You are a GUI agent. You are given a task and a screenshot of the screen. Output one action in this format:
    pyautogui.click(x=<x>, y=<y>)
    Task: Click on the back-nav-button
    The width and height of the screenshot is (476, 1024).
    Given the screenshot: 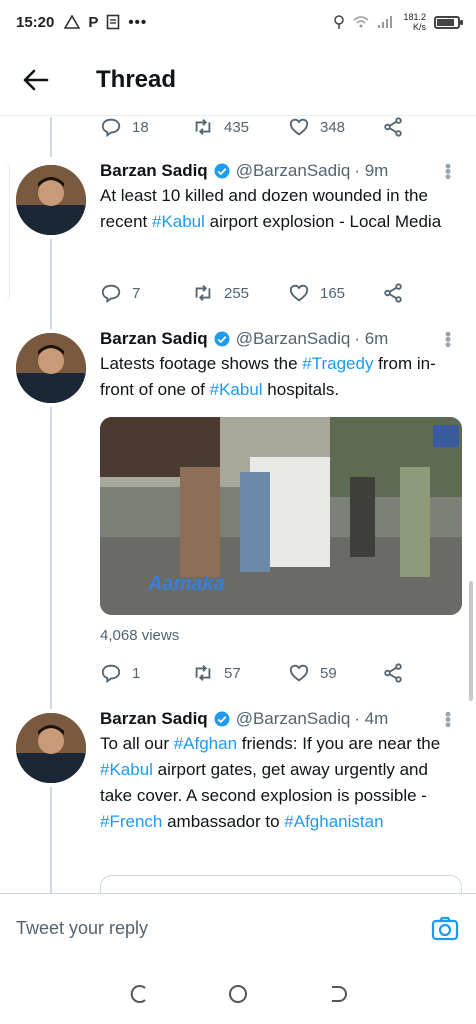 What is the action you would take?
    pyautogui.click(x=337, y=994)
    